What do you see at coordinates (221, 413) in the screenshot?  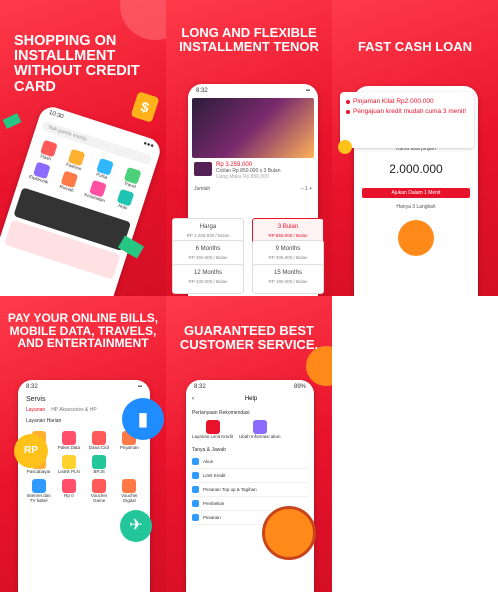 I see `recommended-title: Pertanyaan Rekomendasi` at bounding box center [221, 413].